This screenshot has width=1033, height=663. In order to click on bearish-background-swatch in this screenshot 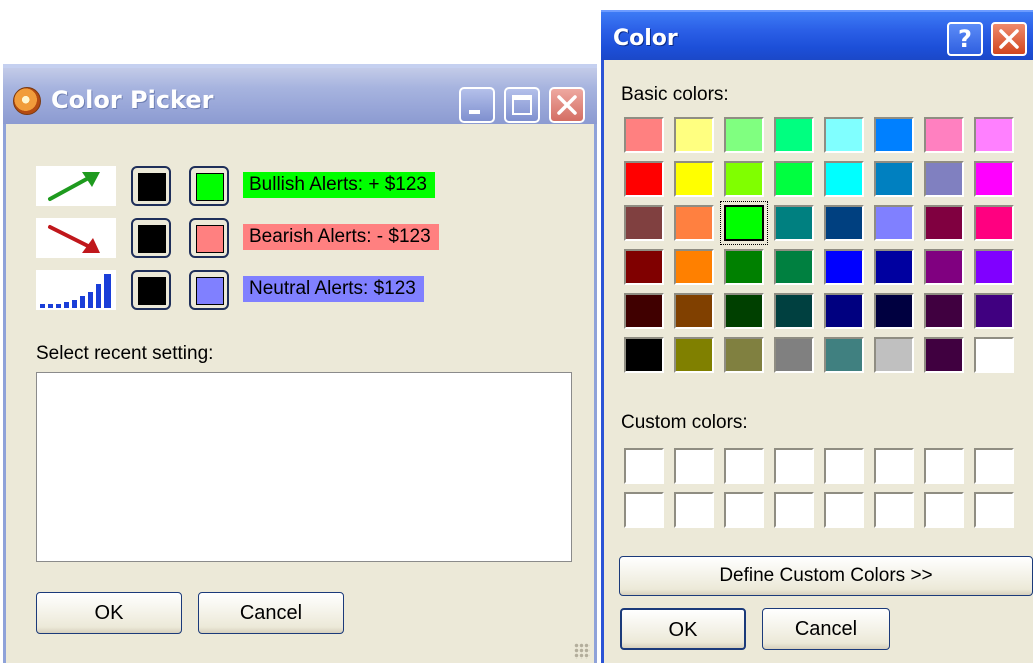, I will do `click(209, 238)`.